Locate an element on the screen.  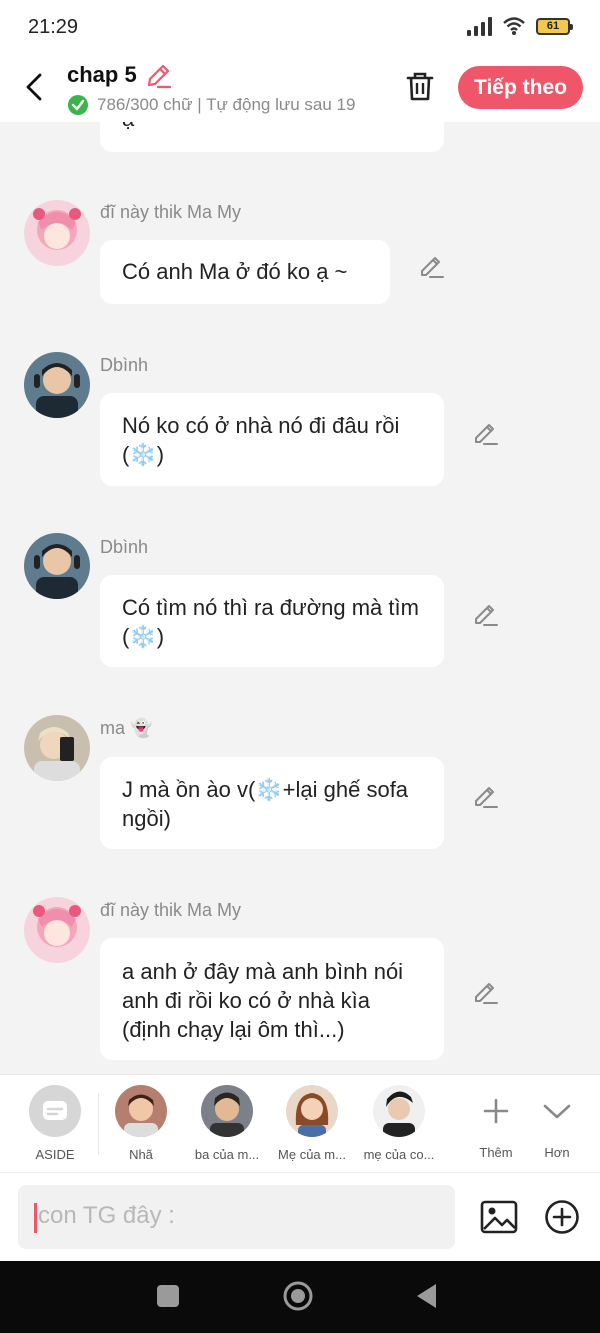
add-label: Thêm is located at coordinates (496, 1152).